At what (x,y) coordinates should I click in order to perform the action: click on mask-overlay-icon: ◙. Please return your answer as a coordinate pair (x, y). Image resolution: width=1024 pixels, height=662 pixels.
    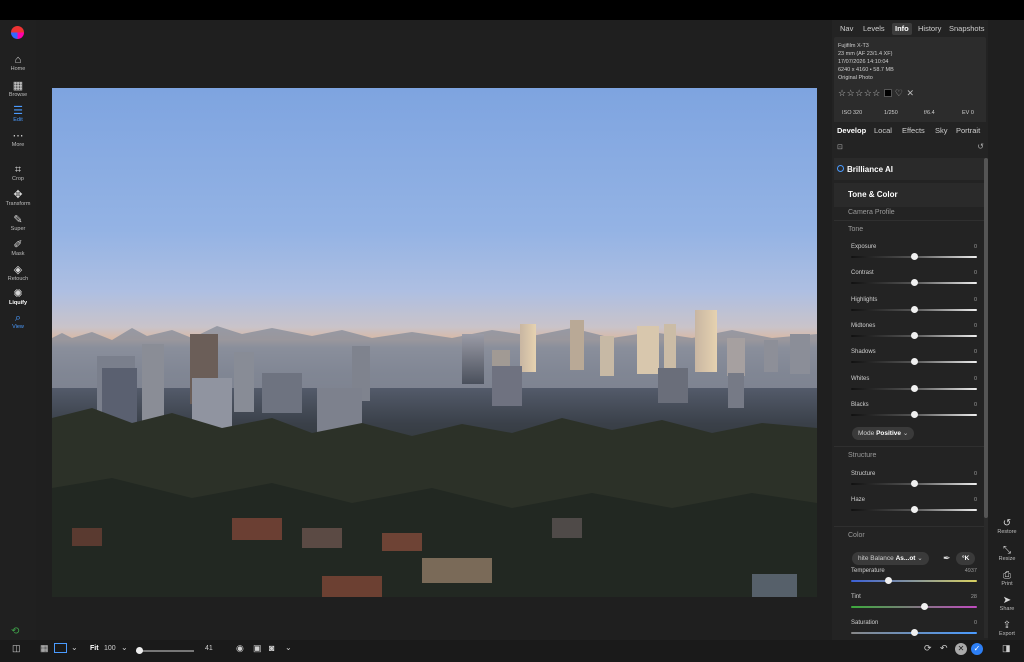
    Looking at the image, I should click on (271, 648).